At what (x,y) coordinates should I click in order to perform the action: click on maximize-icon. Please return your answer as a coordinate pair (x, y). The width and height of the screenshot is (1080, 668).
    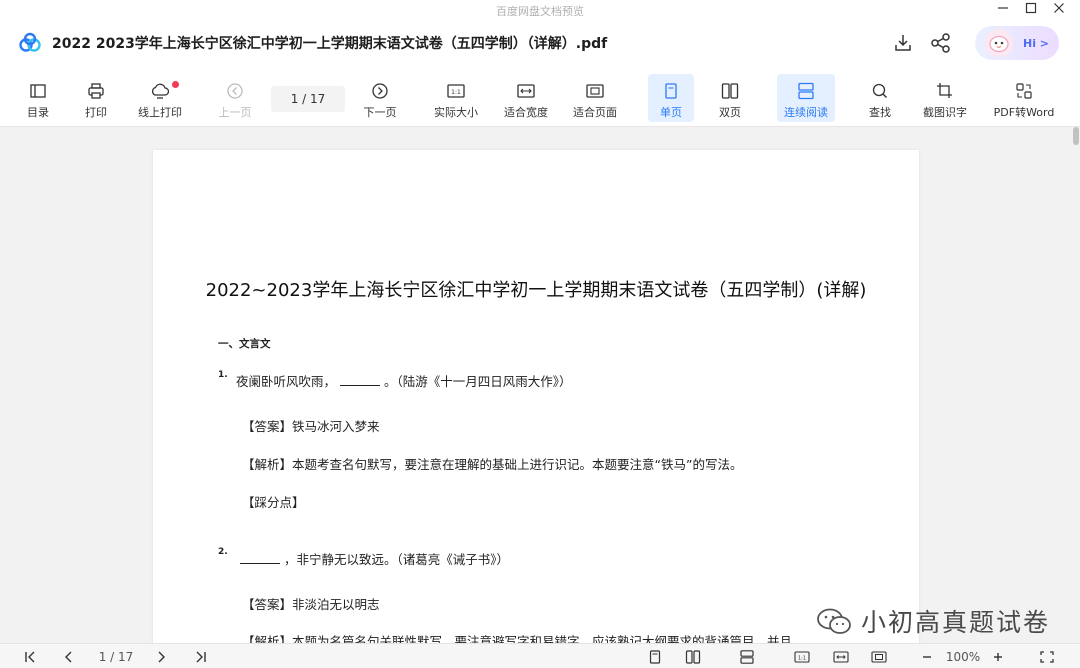
    Looking at the image, I should click on (1031, 8).